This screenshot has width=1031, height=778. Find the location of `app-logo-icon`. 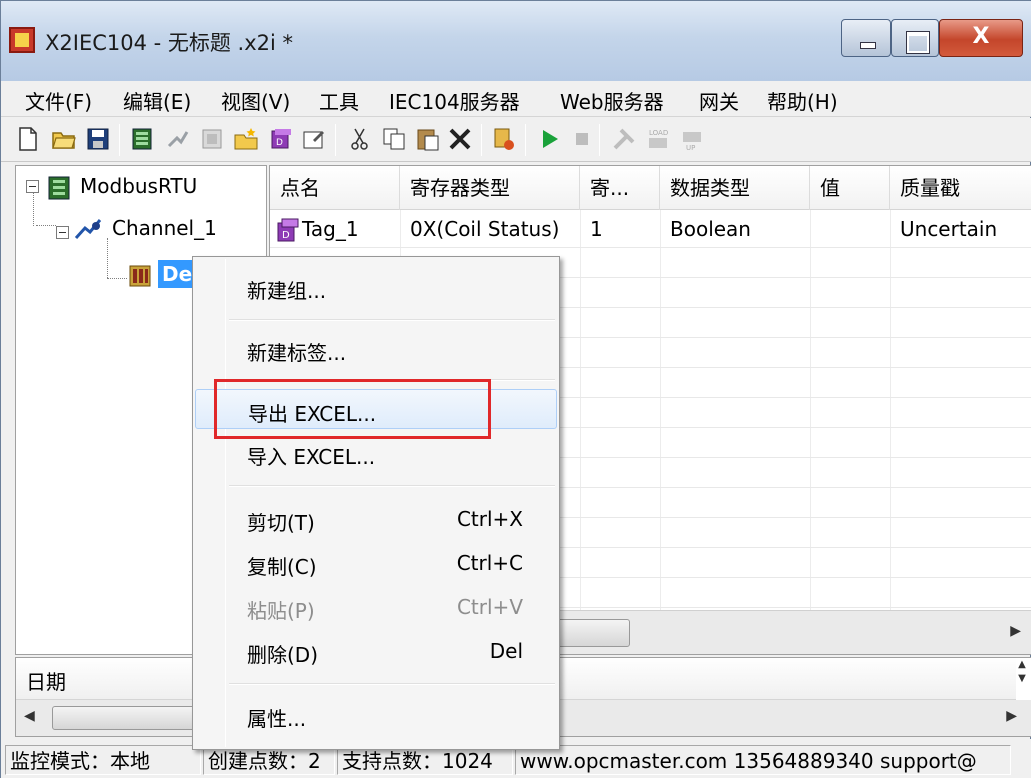

app-logo-icon is located at coordinates (22, 40).